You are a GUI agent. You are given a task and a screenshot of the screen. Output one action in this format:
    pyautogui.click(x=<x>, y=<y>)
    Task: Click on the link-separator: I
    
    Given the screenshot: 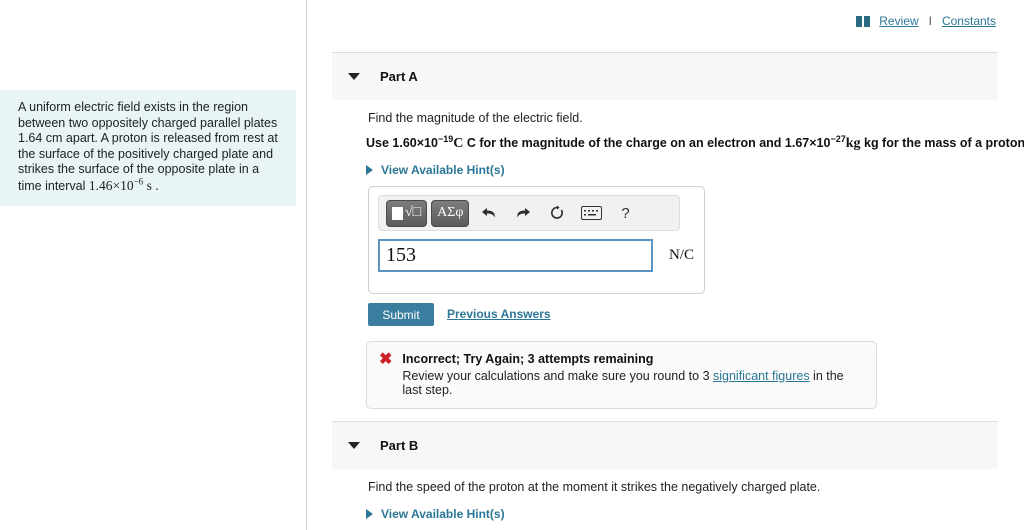 What is the action you would take?
    pyautogui.click(x=930, y=21)
    